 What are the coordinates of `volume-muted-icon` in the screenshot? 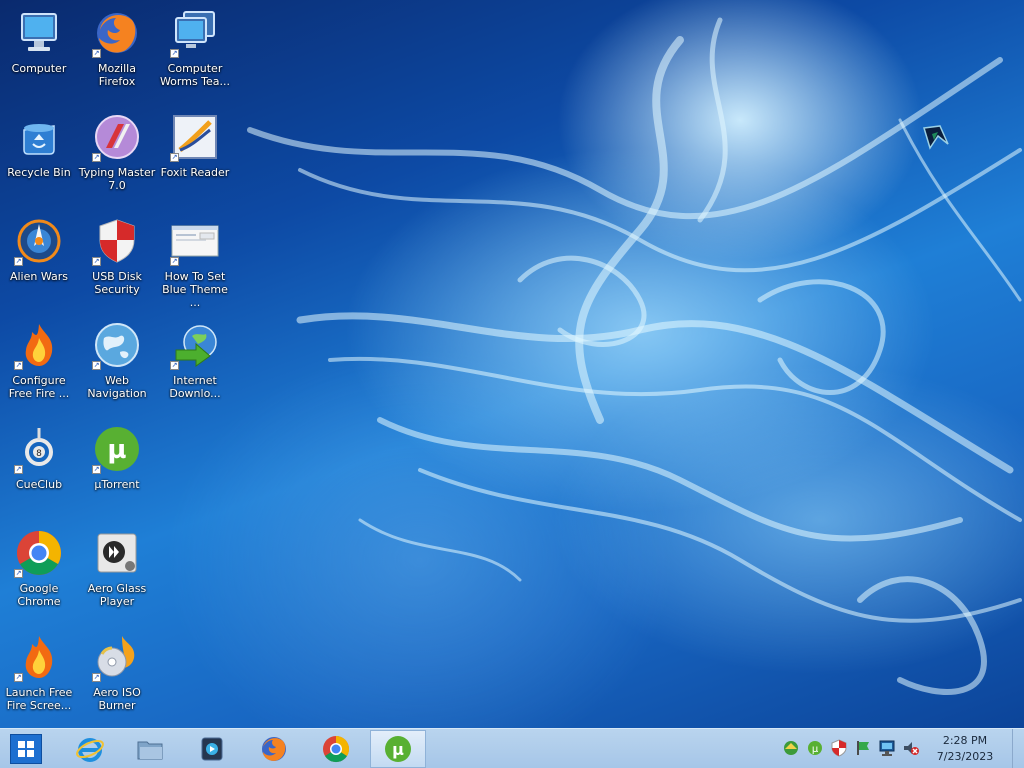 It's located at (911, 748).